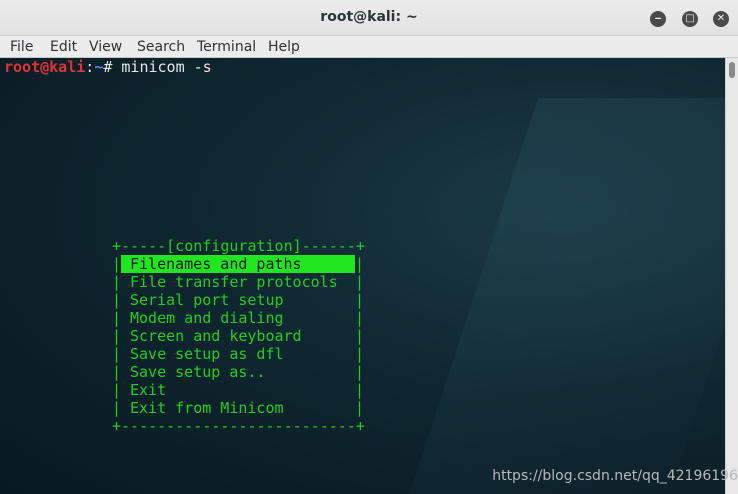 The height and width of the screenshot is (494, 738). Describe the element at coordinates (90, 67) in the screenshot. I see `prompt-sep: :` at that location.